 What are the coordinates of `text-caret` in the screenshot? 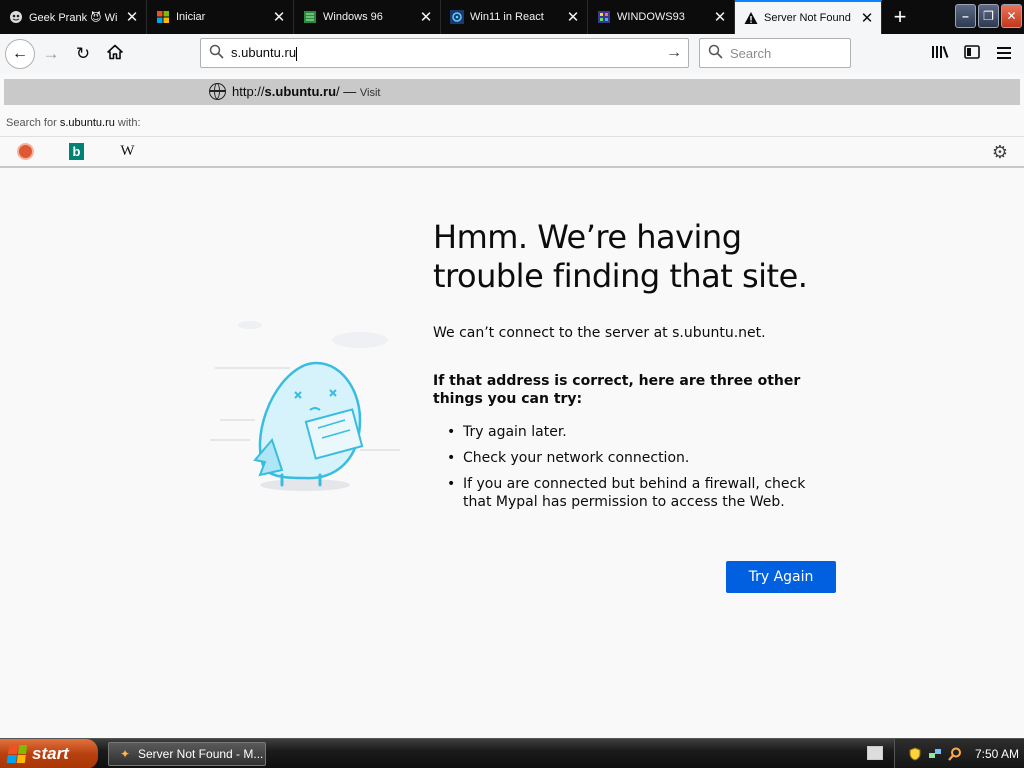 It's located at (297, 53).